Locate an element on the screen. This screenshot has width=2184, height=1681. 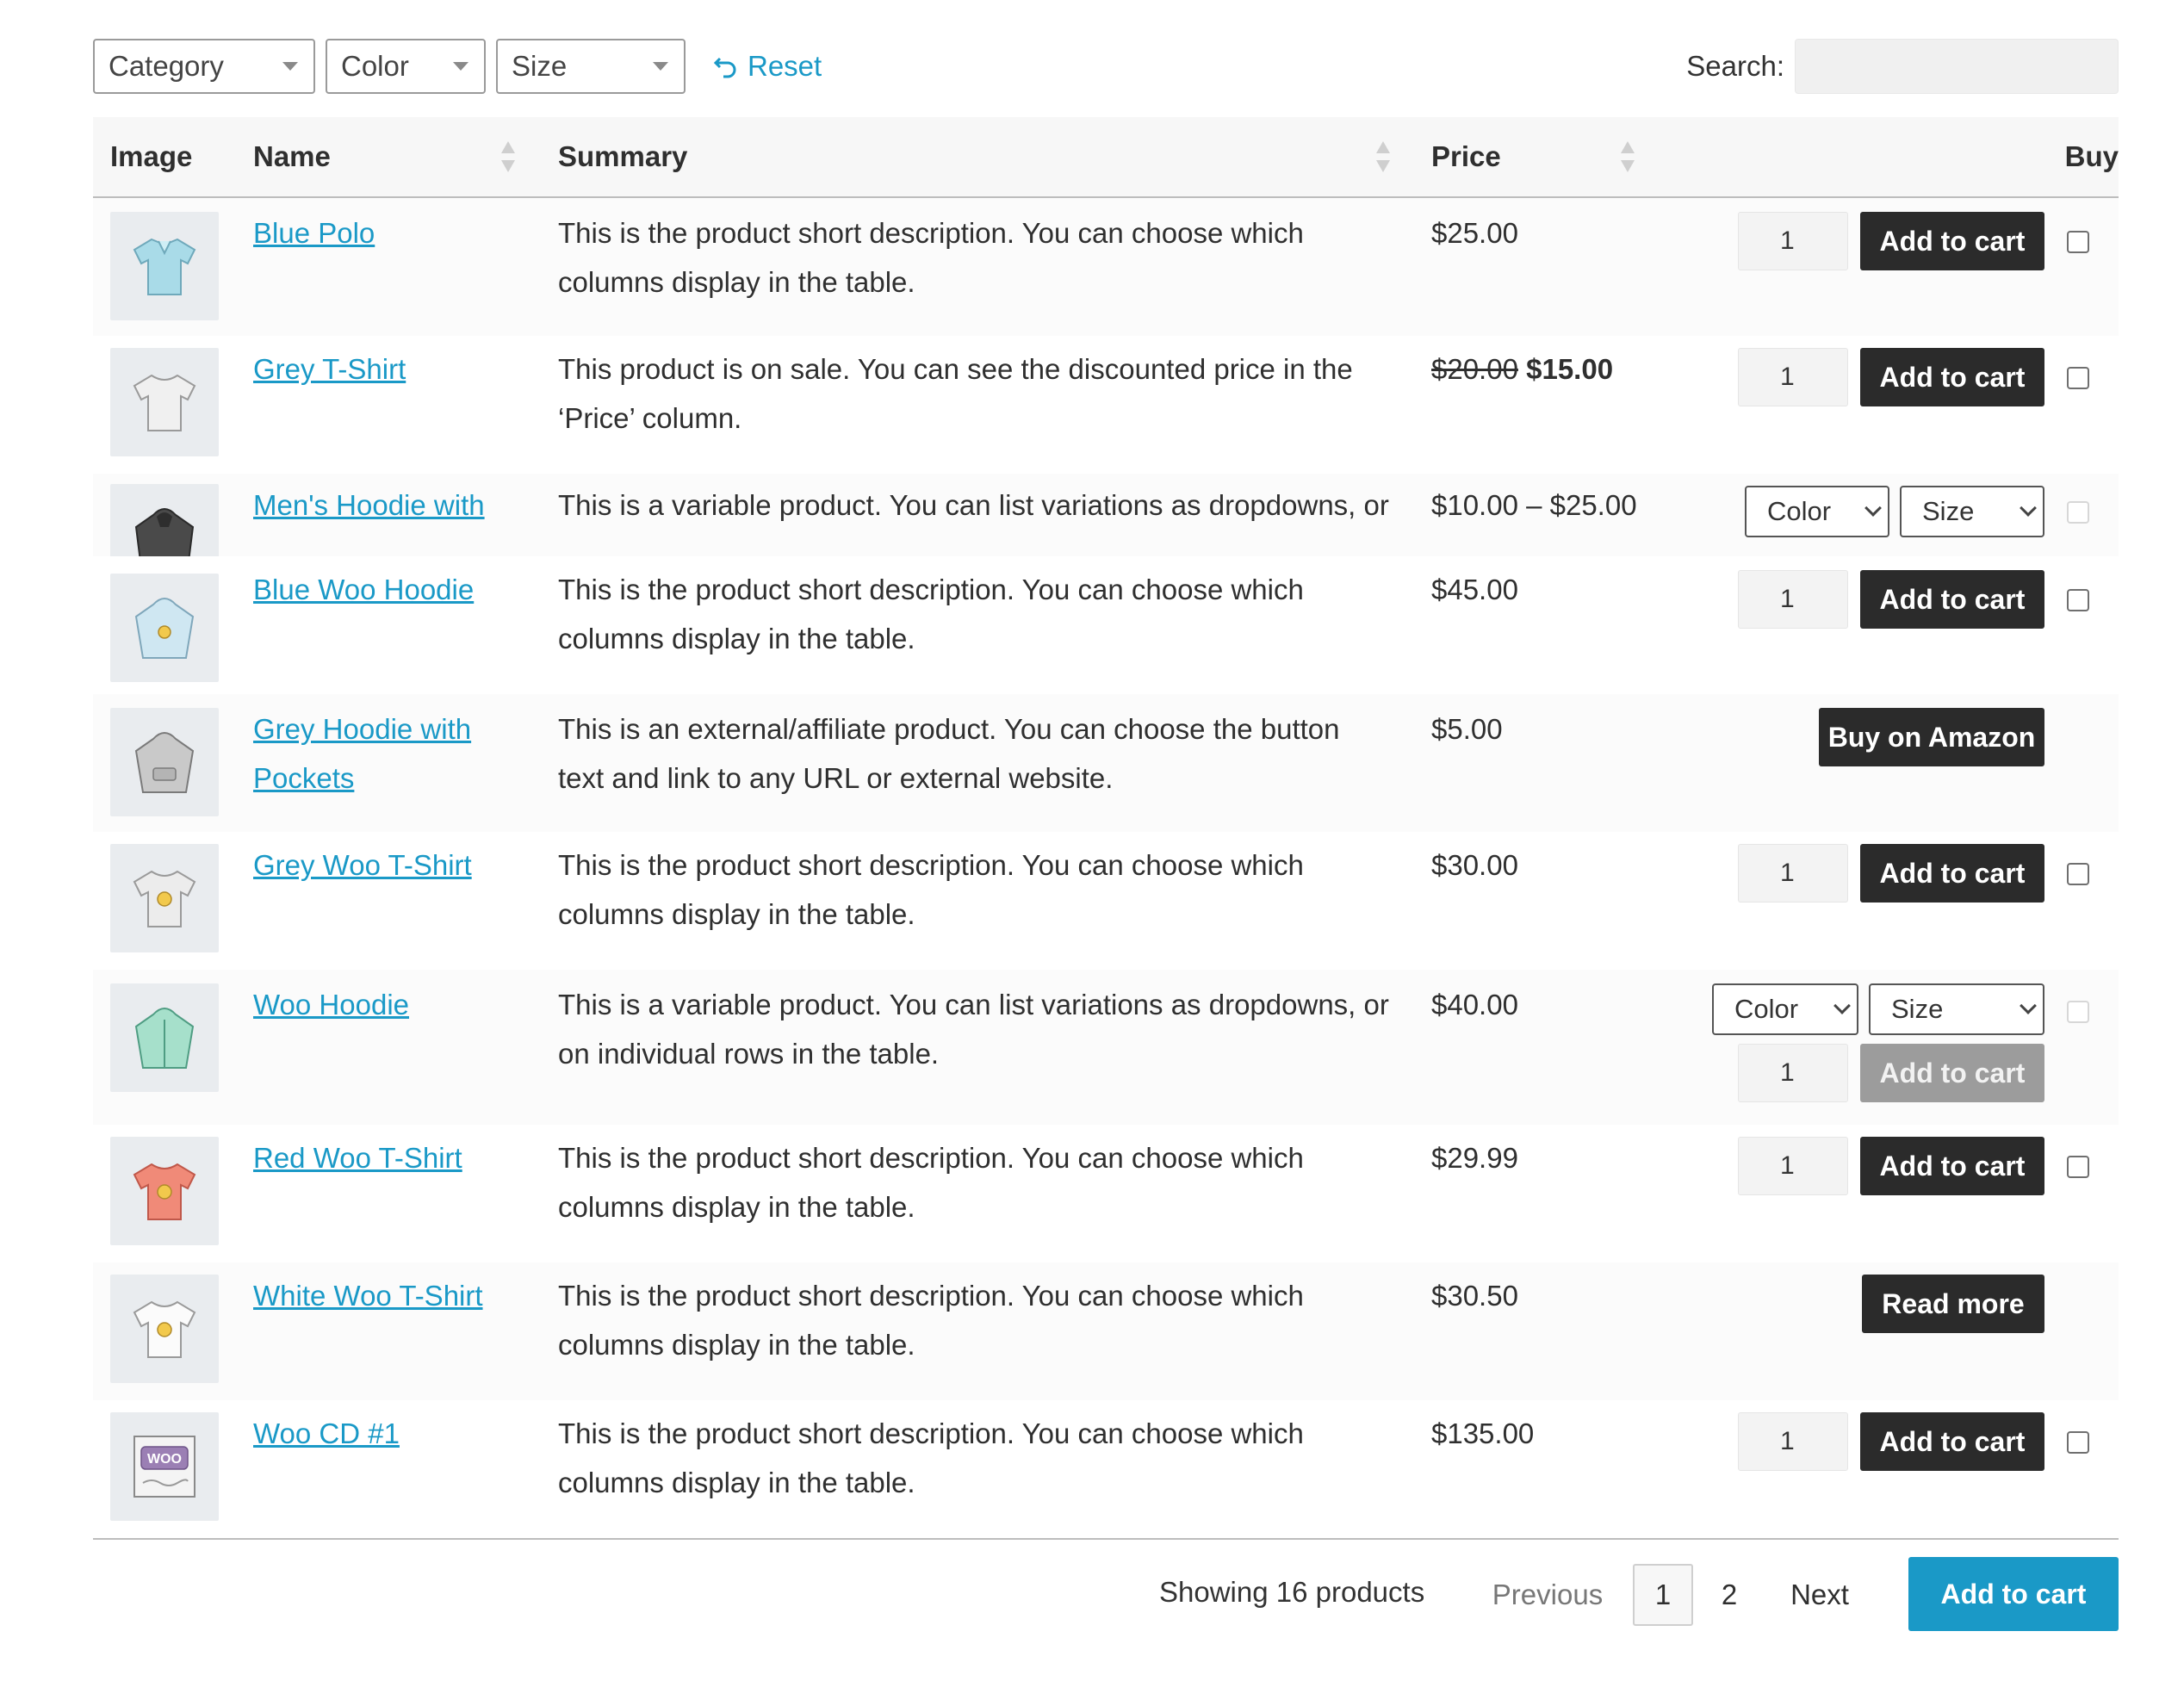
woo-cd-icon: WOO is located at coordinates (164, 1467).